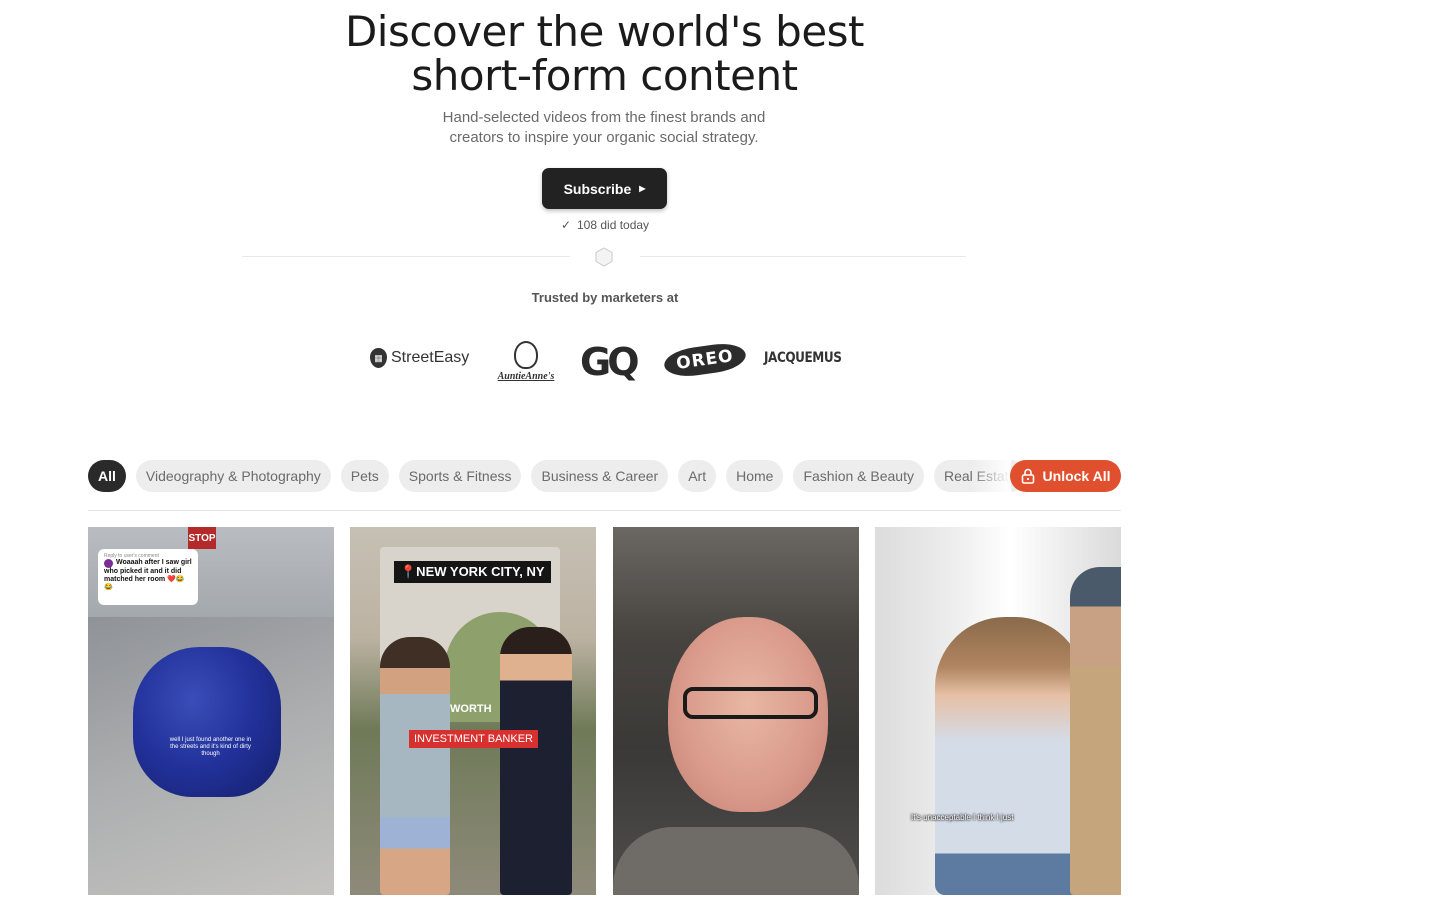 The width and height of the screenshot is (1449, 903). I want to click on person-right, so click(536, 761).